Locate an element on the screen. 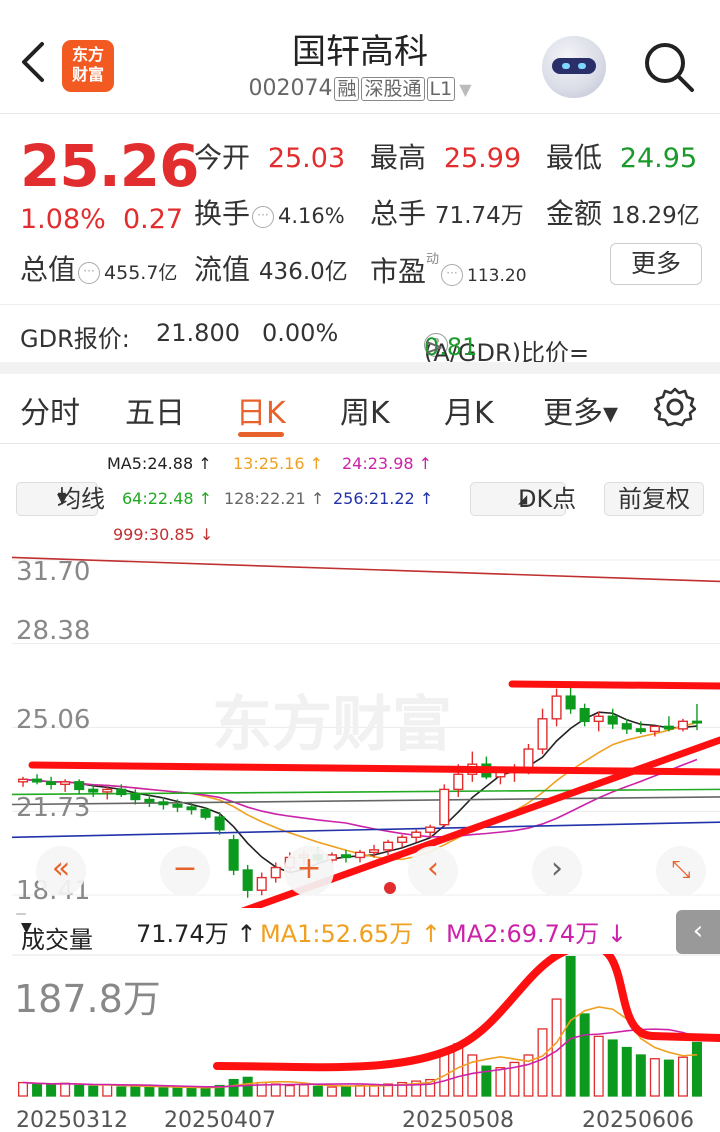 The height and width of the screenshot is (1132, 720). low-cell: 最低 24.95 is located at coordinates (621, 156).